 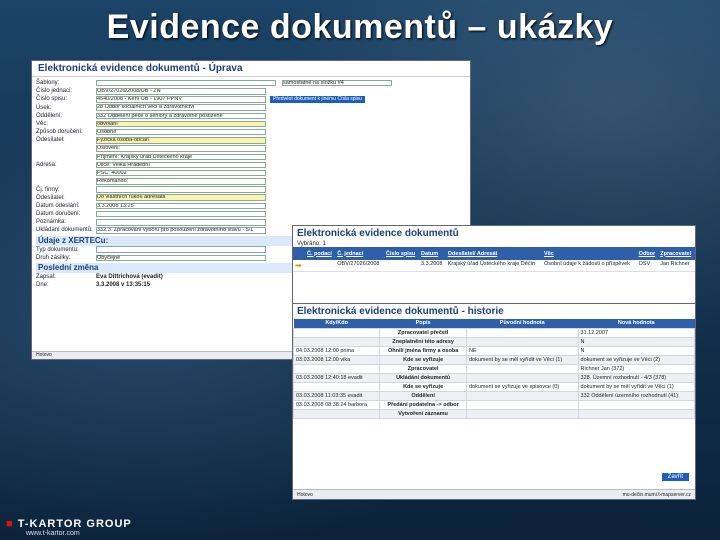 What do you see at coordinates (337, 83) in the screenshot?
I see `template-select: samostatné na složku #4` at bounding box center [337, 83].